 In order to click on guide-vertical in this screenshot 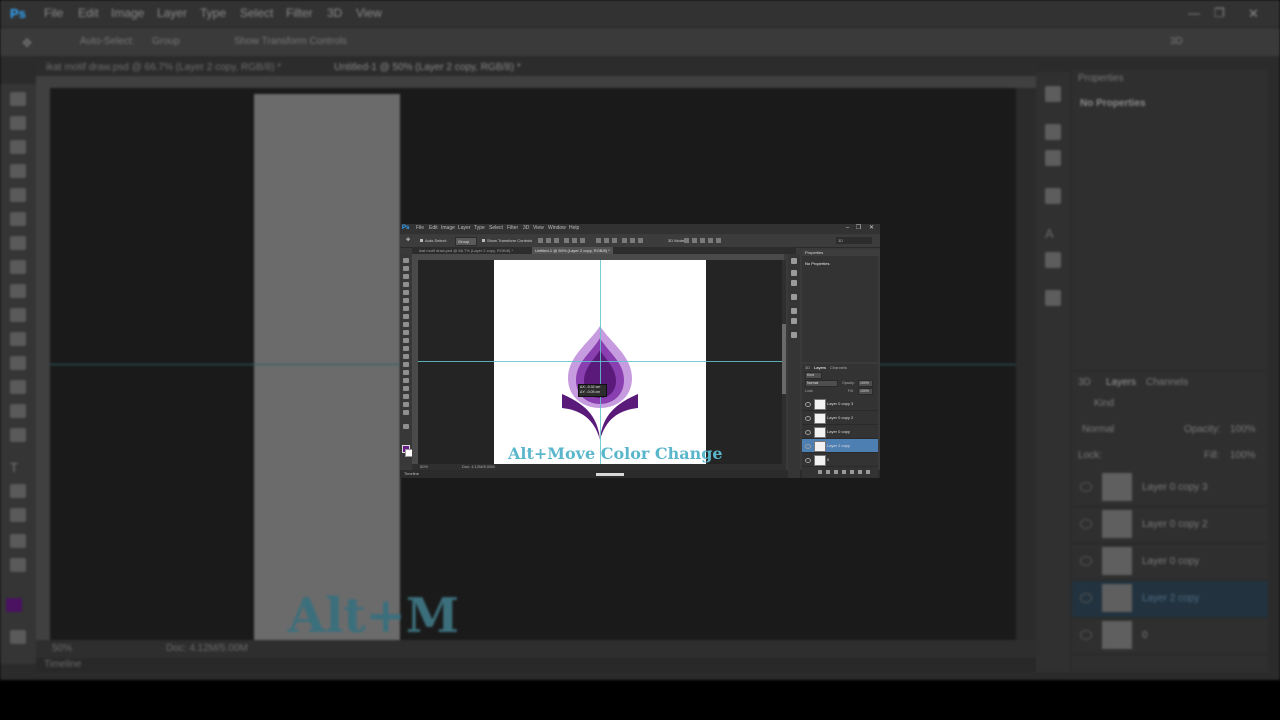, I will do `click(600, 362)`.